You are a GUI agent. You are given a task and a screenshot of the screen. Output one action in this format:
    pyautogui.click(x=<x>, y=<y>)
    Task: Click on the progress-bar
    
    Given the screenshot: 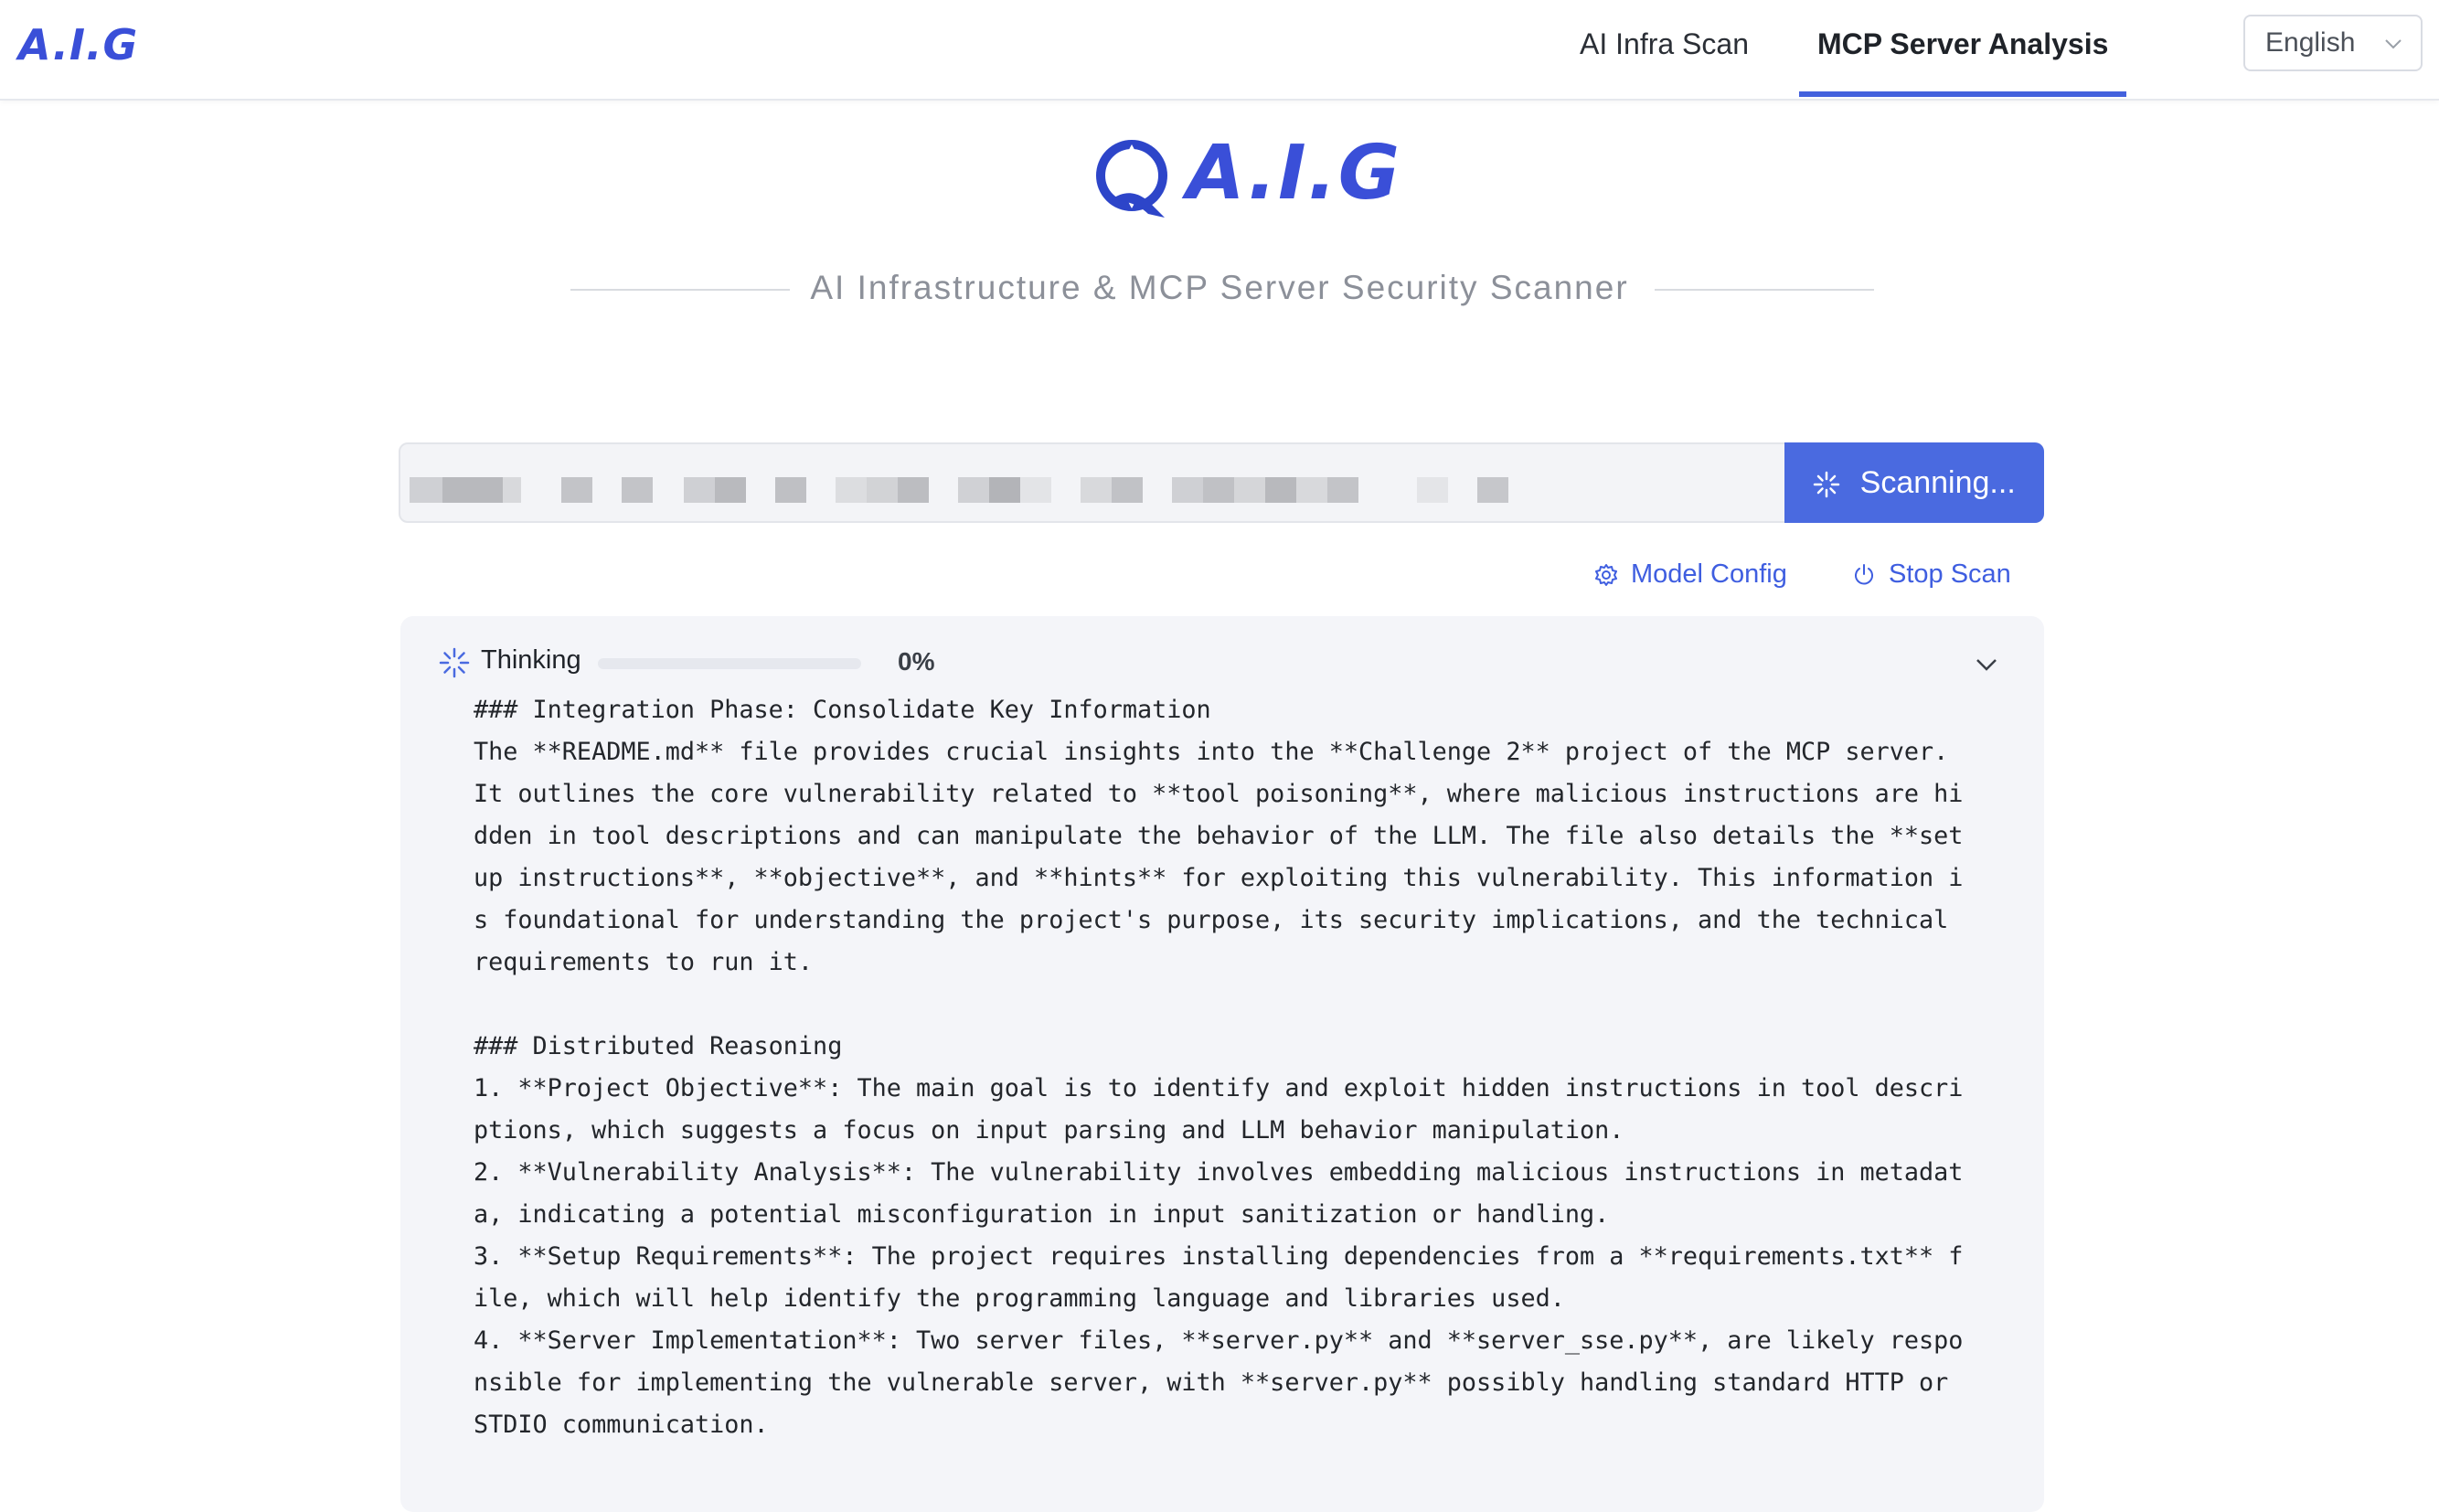 What is the action you would take?
    pyautogui.click(x=729, y=663)
    